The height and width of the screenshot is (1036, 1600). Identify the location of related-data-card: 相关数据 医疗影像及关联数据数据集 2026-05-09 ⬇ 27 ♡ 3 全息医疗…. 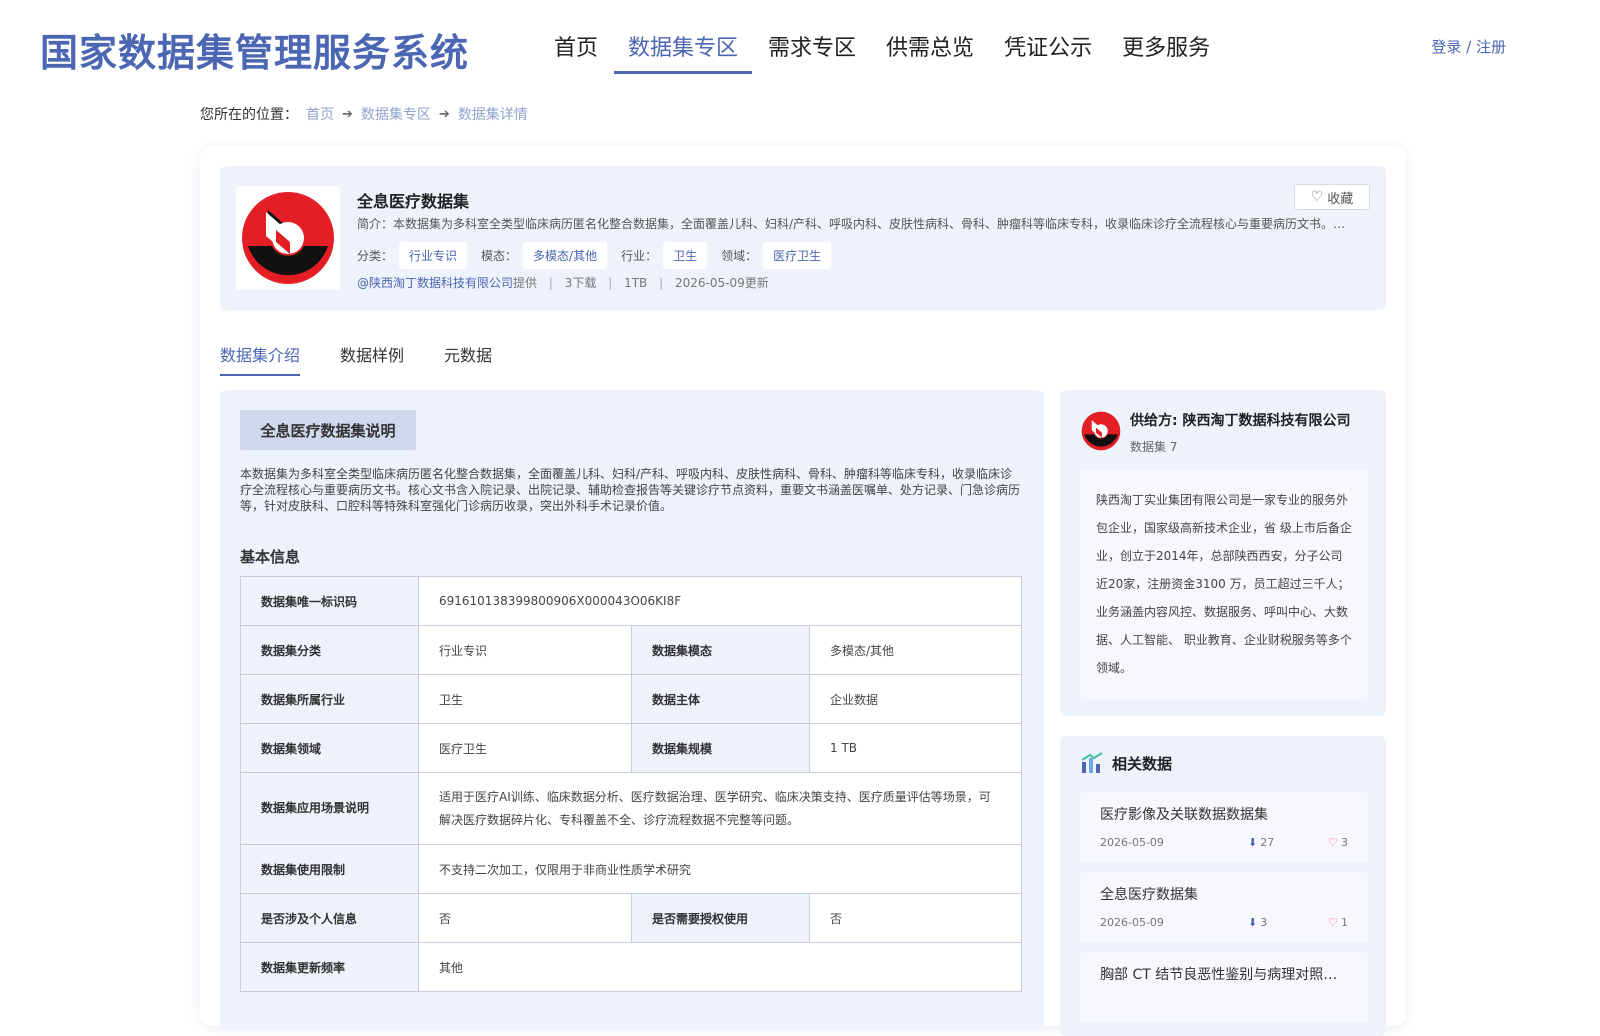
(1223, 886).